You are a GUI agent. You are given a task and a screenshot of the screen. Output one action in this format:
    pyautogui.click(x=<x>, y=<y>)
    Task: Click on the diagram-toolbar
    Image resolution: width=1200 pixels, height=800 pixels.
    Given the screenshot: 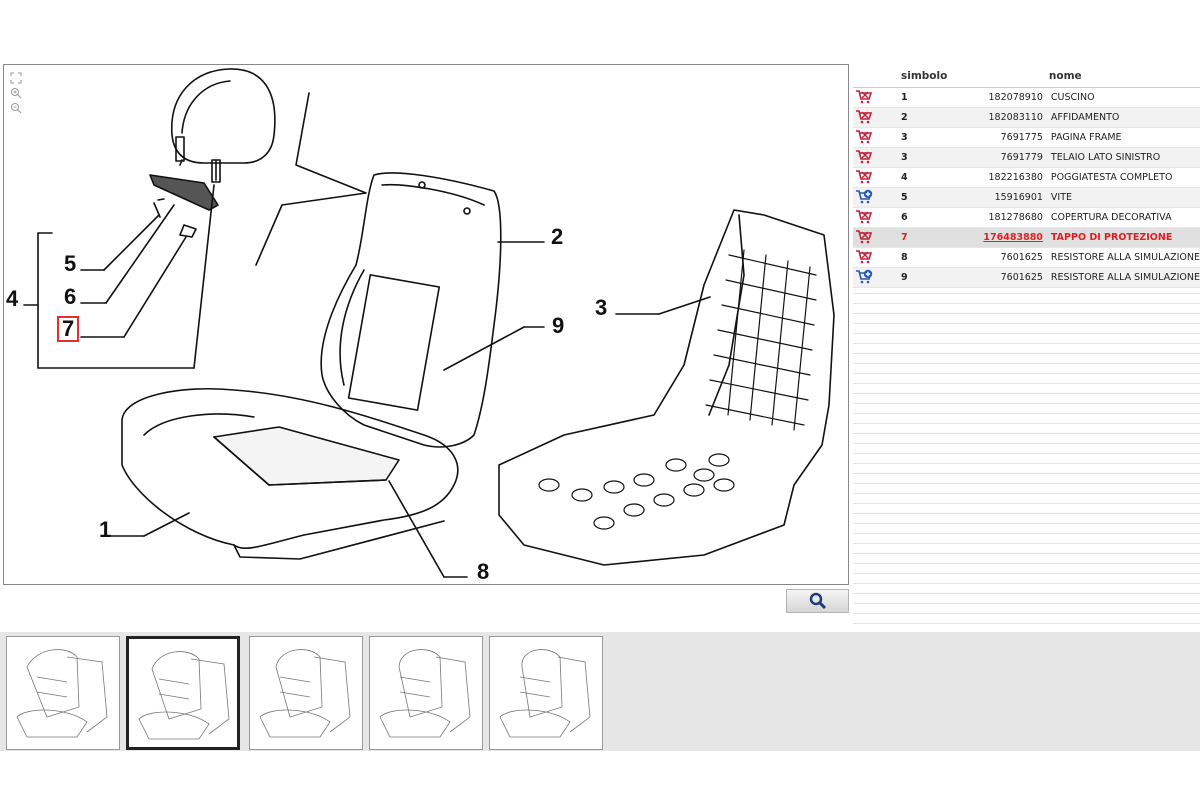 What is the action you would take?
    pyautogui.click(x=17, y=91)
    